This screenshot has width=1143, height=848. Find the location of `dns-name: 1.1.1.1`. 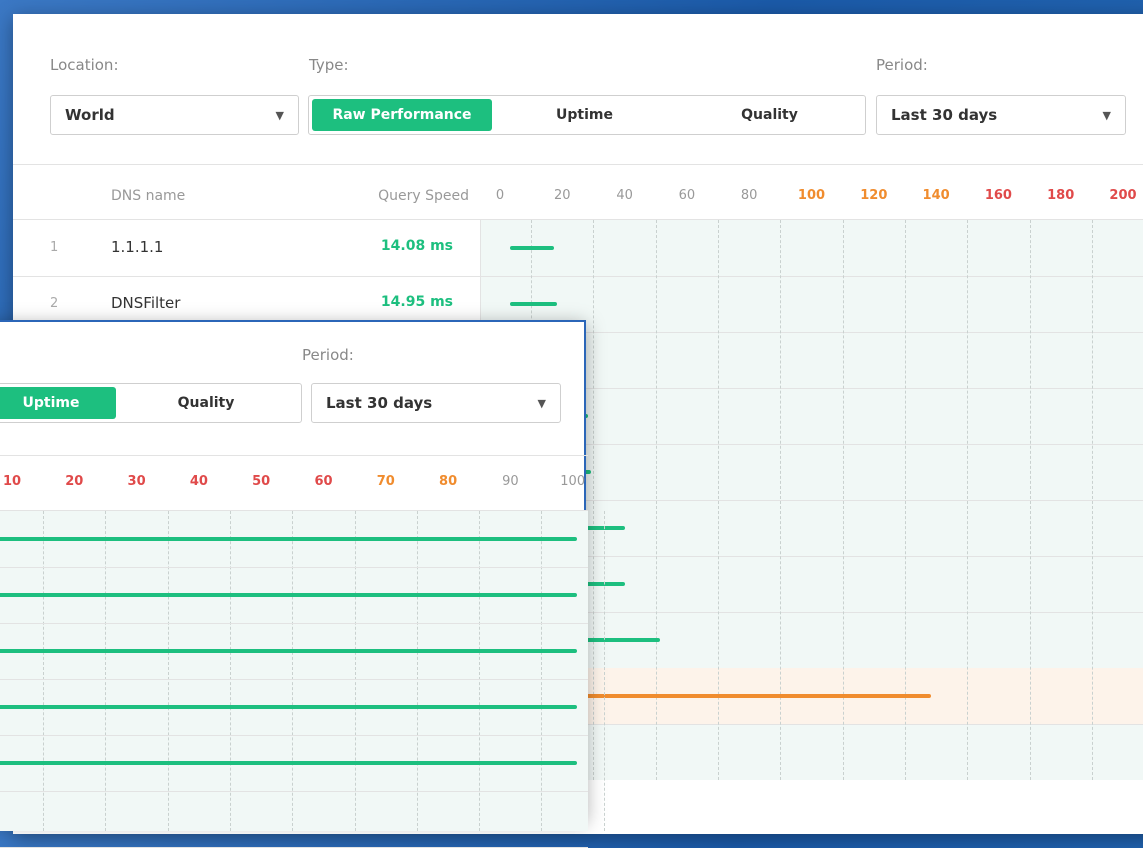

dns-name: 1.1.1.1 is located at coordinates (137, 247).